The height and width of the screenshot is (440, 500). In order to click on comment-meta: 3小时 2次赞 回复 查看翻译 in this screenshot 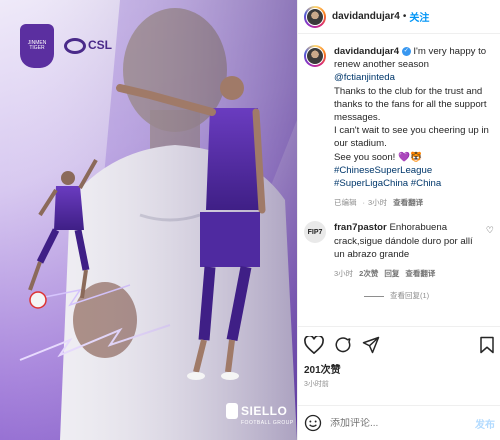, I will do `click(409, 273)`.